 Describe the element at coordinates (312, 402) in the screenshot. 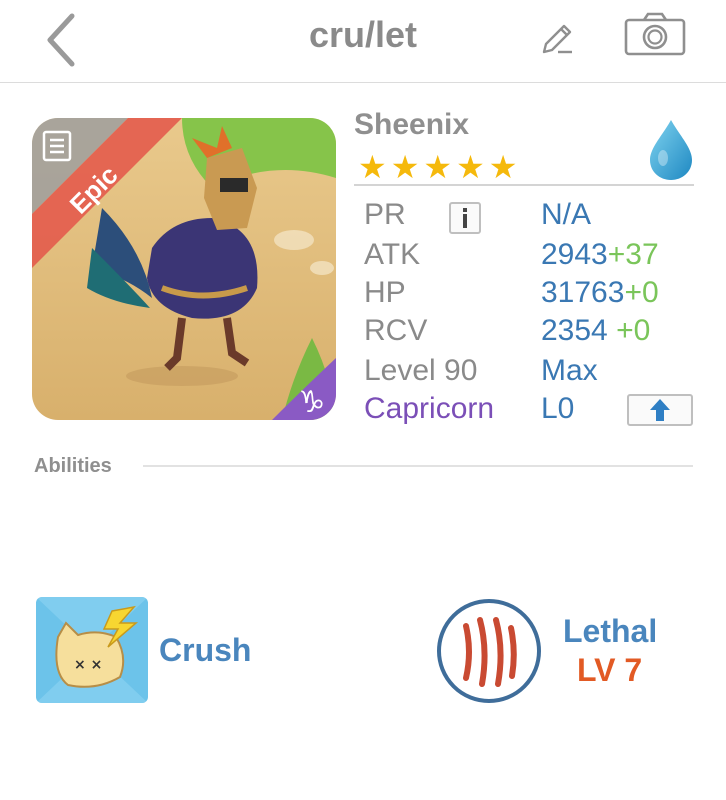

I see `capricorn-symbol: ♑` at that location.